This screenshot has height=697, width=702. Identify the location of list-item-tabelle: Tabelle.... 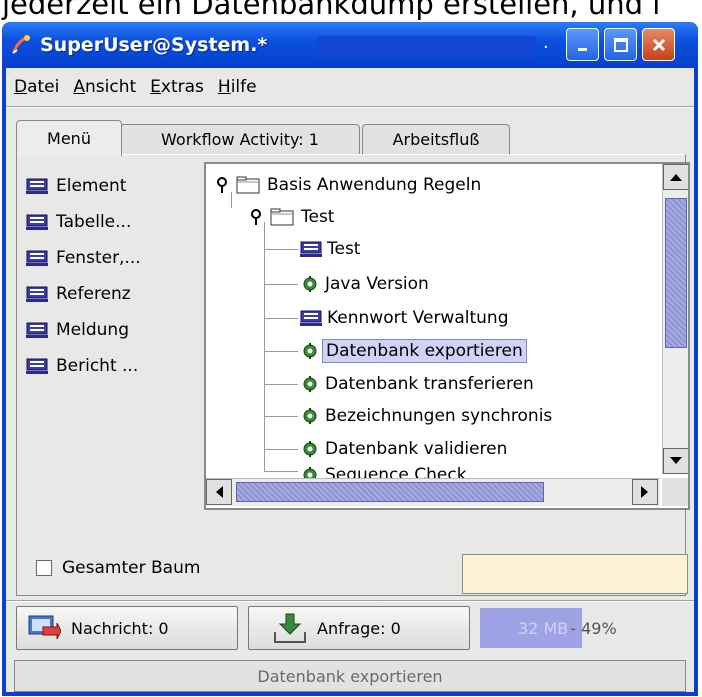
(111, 222).